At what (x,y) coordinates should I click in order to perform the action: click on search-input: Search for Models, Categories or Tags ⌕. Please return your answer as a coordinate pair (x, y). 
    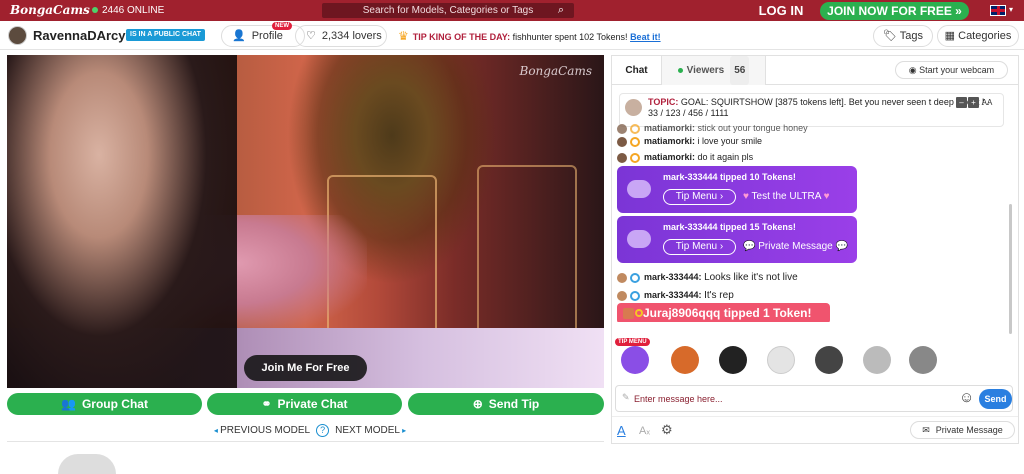
    Looking at the image, I should click on (448, 10).